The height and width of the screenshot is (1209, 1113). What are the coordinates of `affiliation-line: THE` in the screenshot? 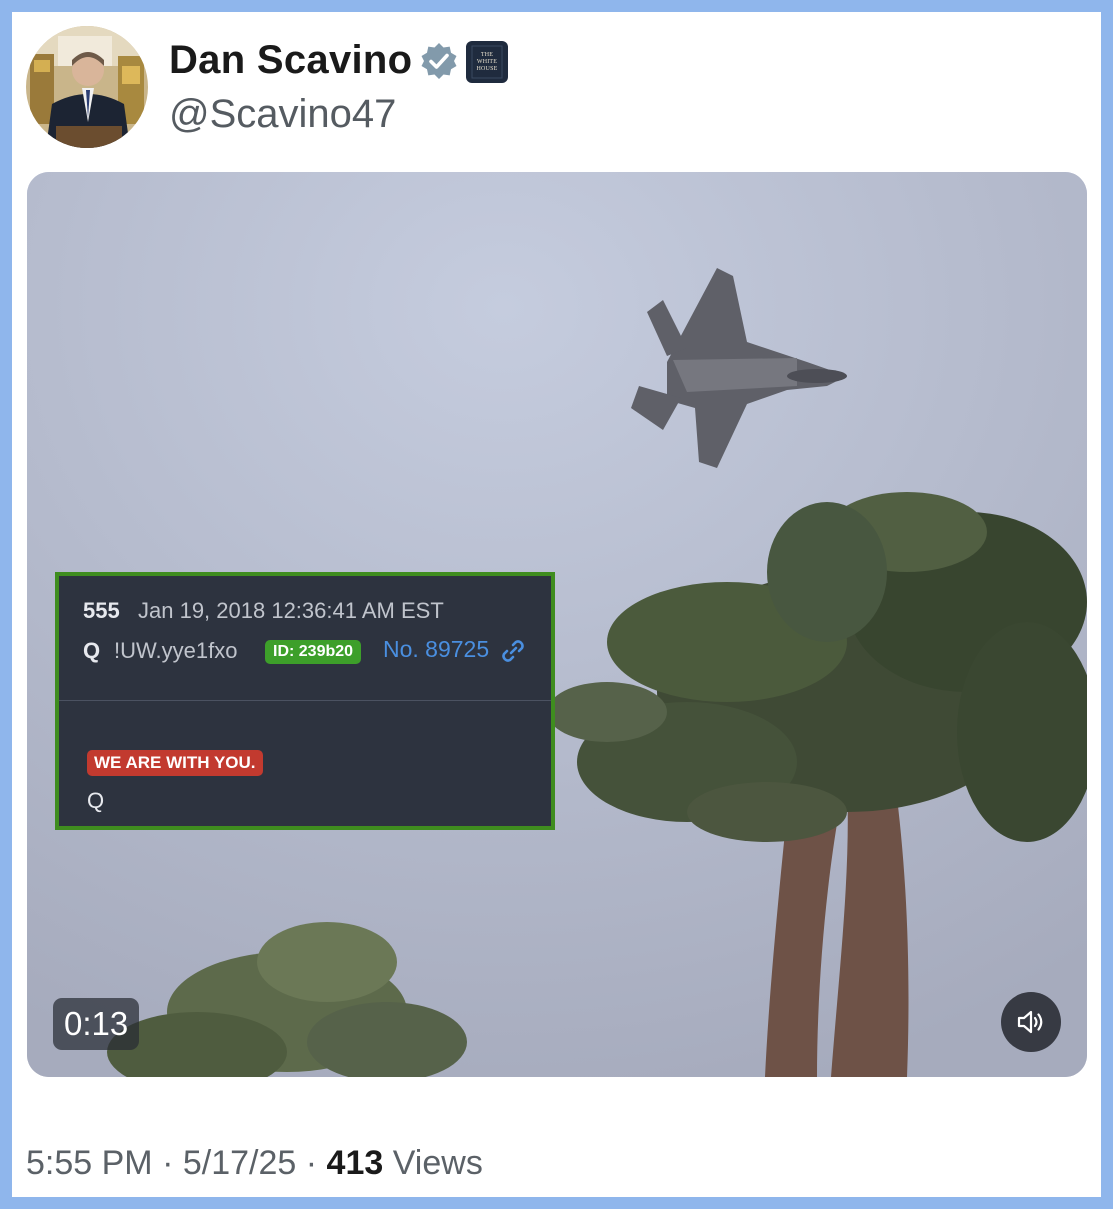 It's located at (487, 55).